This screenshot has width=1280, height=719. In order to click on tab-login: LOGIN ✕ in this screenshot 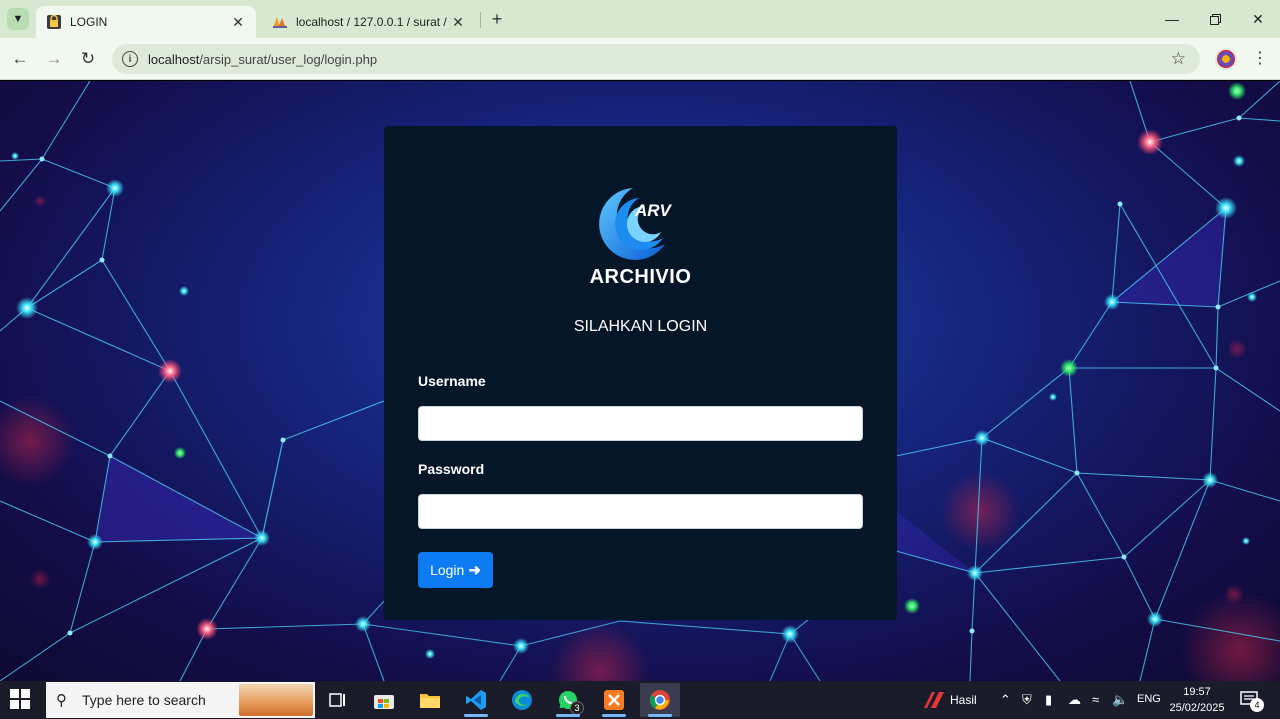, I will do `click(146, 22)`.